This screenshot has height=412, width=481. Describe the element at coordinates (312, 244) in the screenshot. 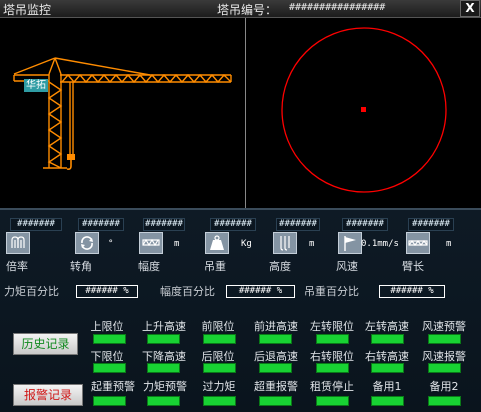

I see `height-unit: m` at that location.